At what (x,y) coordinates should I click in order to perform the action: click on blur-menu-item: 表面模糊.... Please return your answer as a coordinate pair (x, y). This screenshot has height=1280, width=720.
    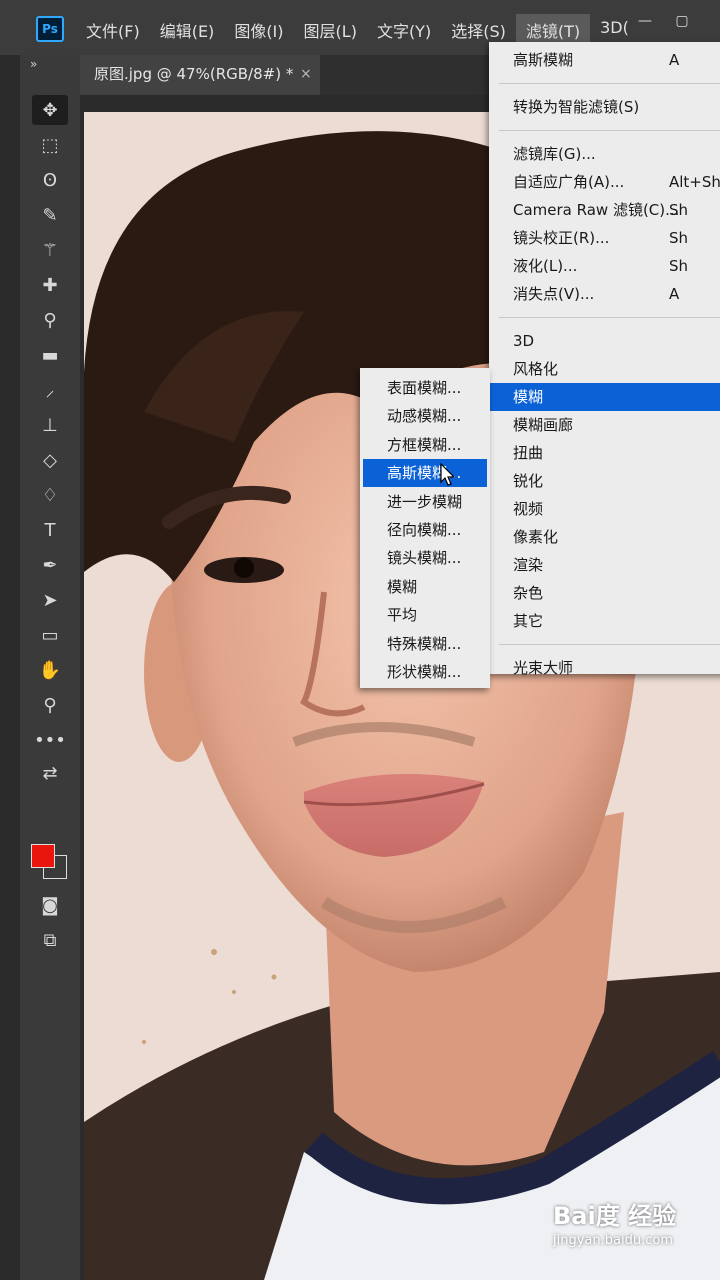
    Looking at the image, I should click on (425, 388).